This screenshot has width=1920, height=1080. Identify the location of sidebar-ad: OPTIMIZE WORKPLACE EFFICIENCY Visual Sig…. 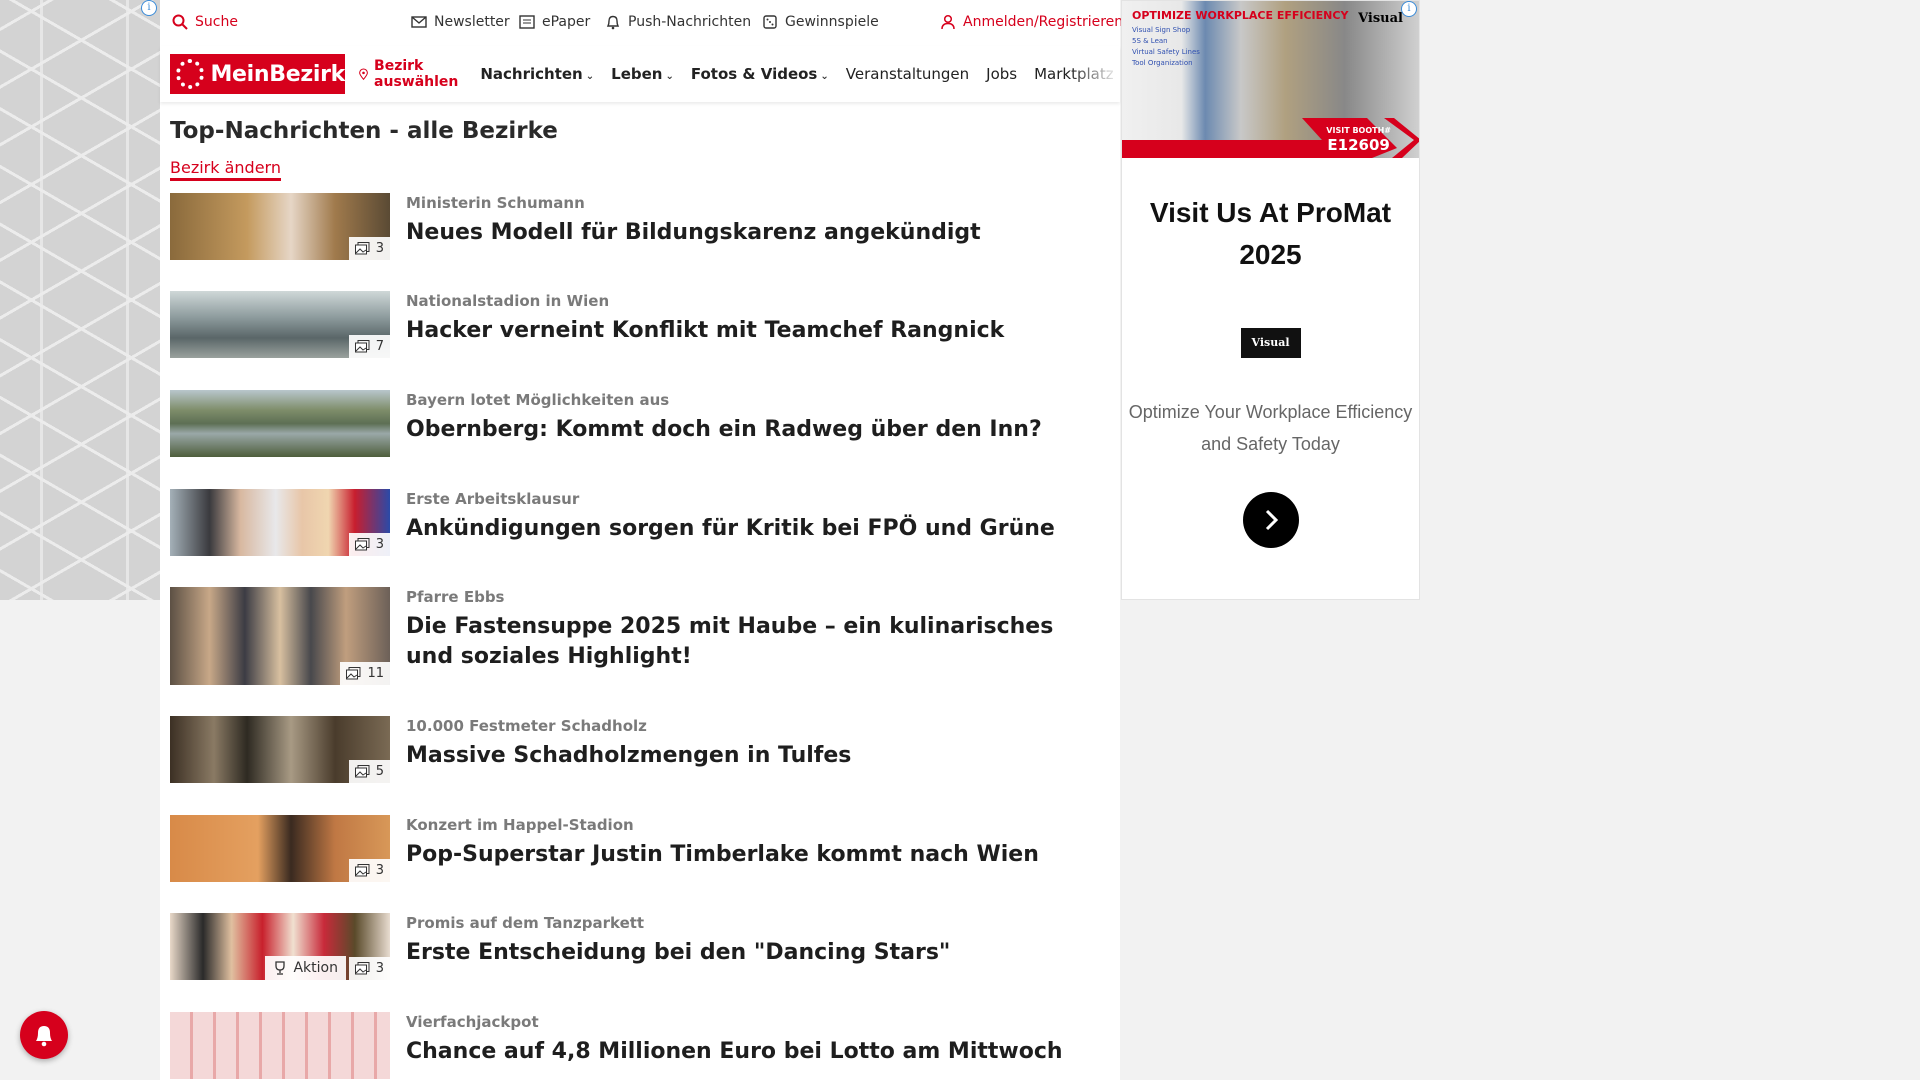
(1270, 300).